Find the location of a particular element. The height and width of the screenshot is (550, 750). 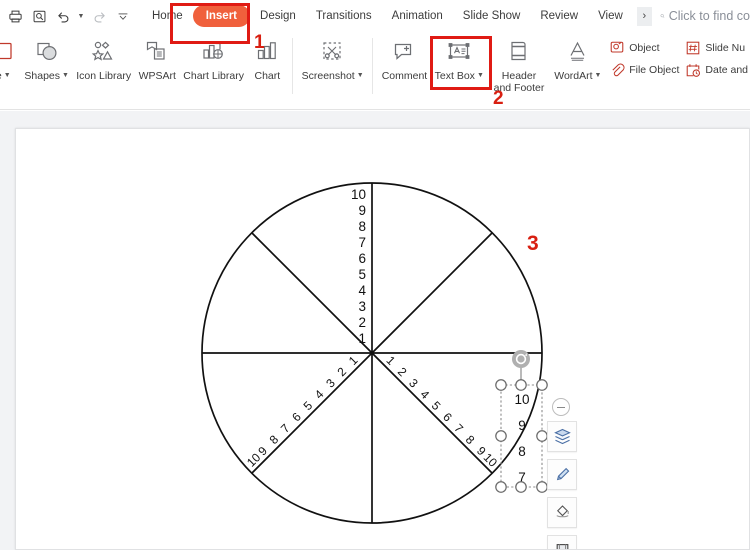

text-box-dropdown-icon: ▼ is located at coordinates (480, 76).